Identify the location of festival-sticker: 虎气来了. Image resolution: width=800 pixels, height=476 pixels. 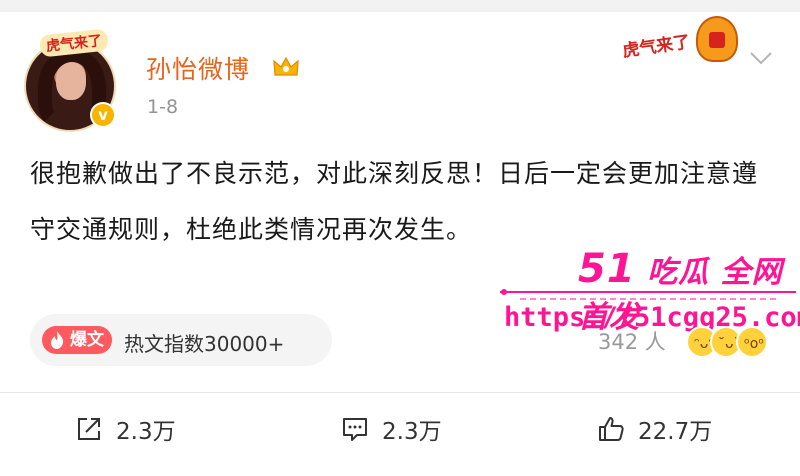
(679, 42).